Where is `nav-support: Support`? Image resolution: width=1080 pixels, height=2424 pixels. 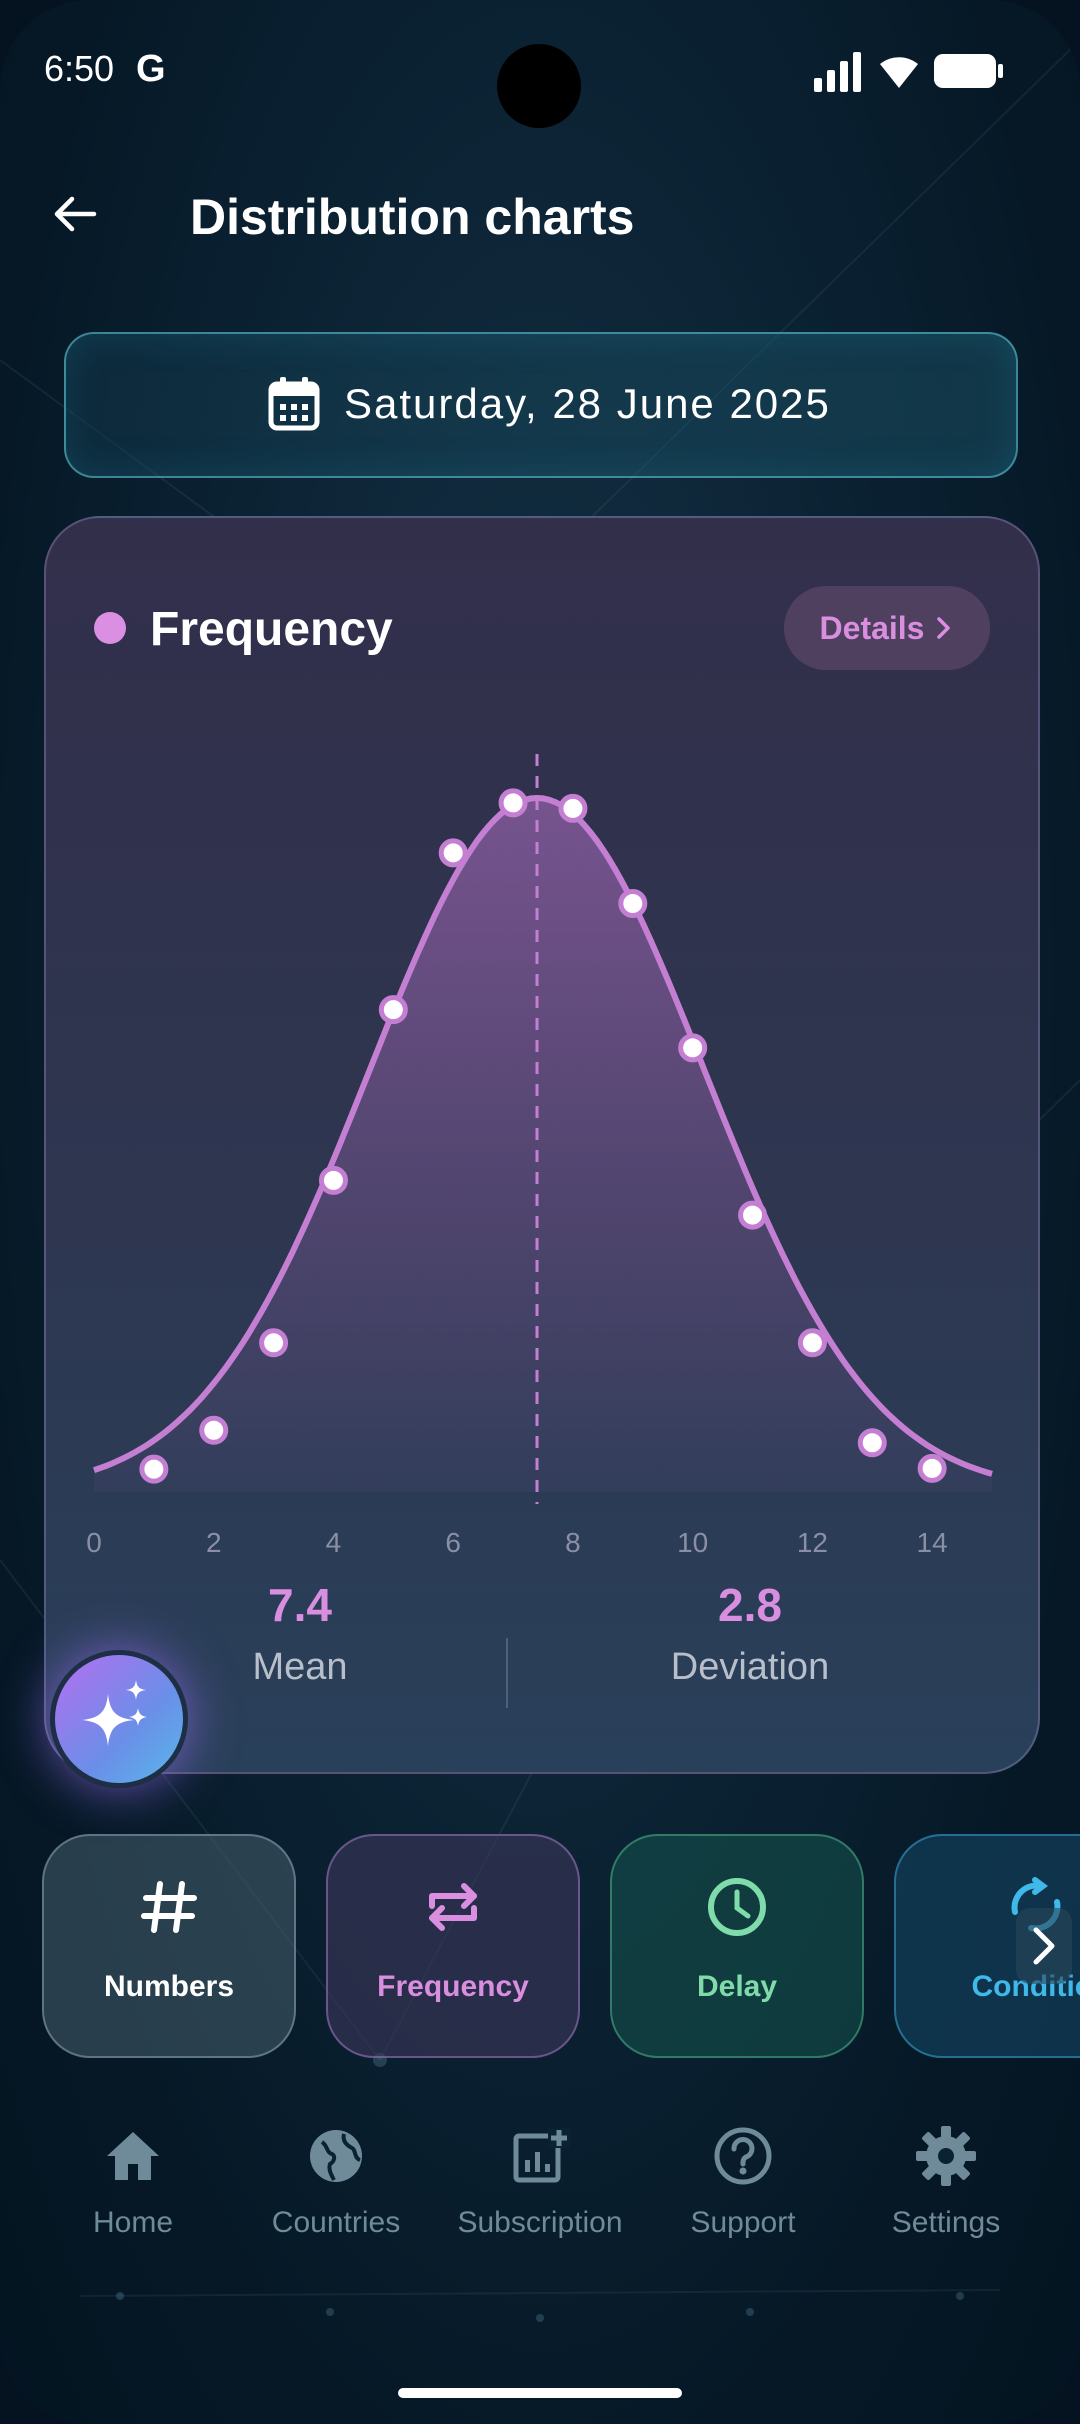 nav-support: Support is located at coordinates (743, 2194).